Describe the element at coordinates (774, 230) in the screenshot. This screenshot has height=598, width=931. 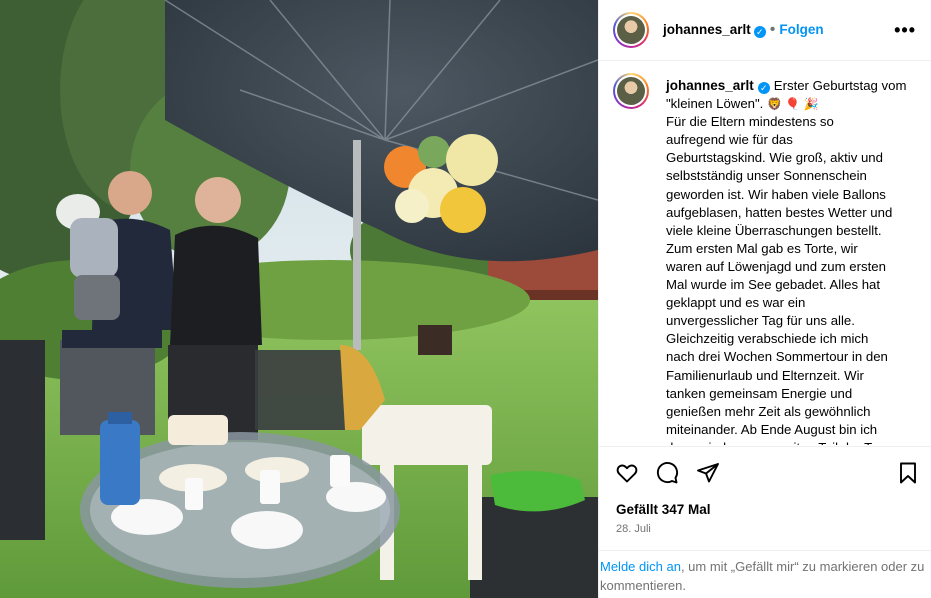
I see `caption-line: viele kleine Überraschungen bestellt.` at that location.